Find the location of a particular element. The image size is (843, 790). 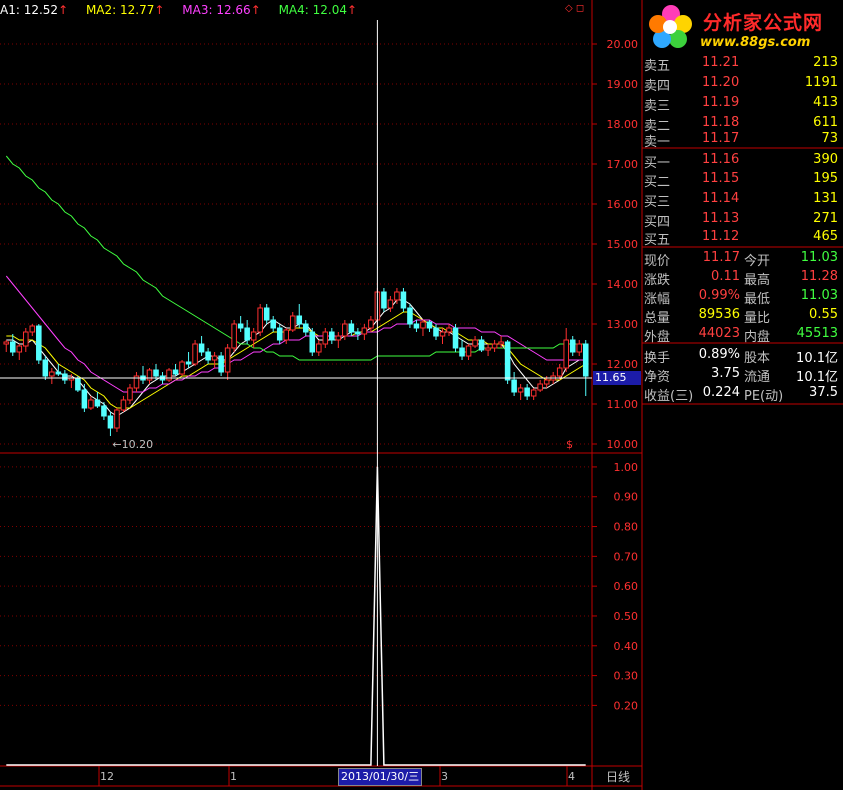

low-price-marker: ←10.20 is located at coordinates (132, 444).